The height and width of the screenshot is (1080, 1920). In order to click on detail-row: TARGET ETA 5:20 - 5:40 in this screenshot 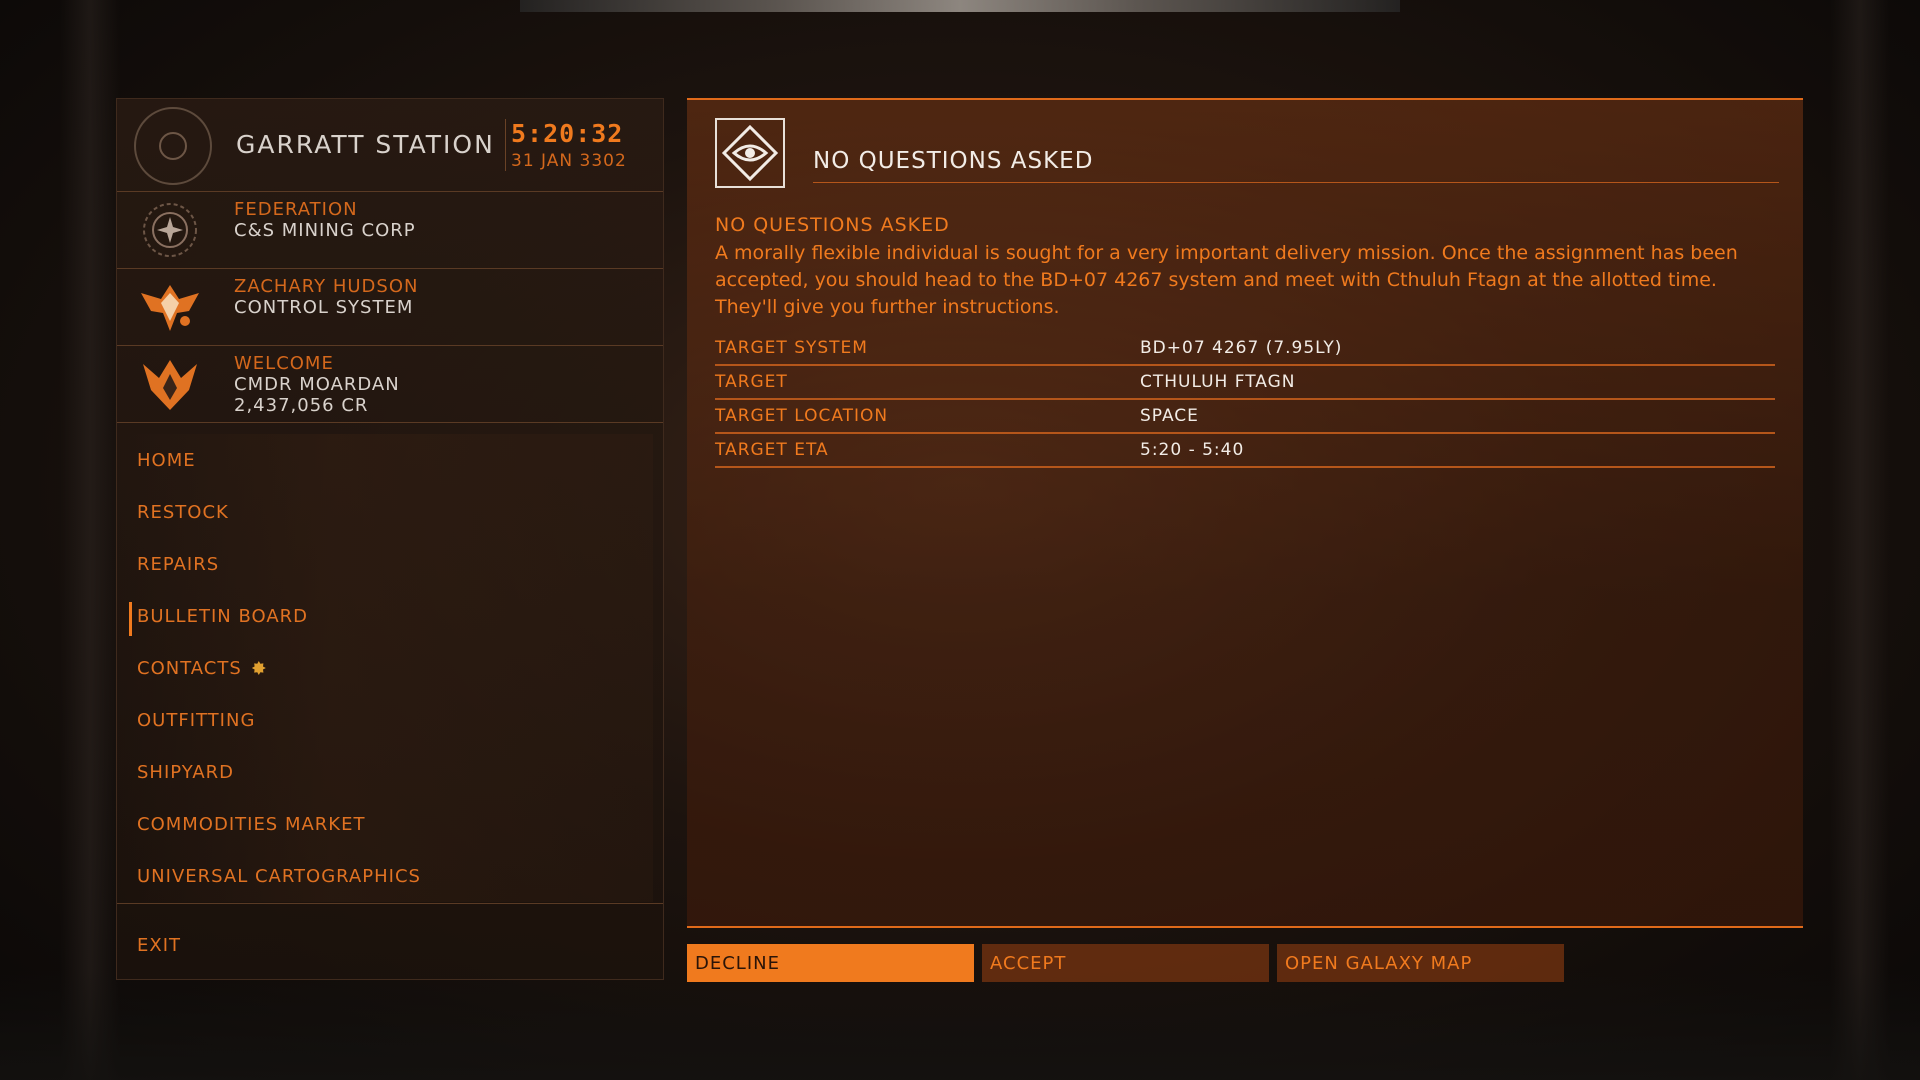, I will do `click(1245, 451)`.